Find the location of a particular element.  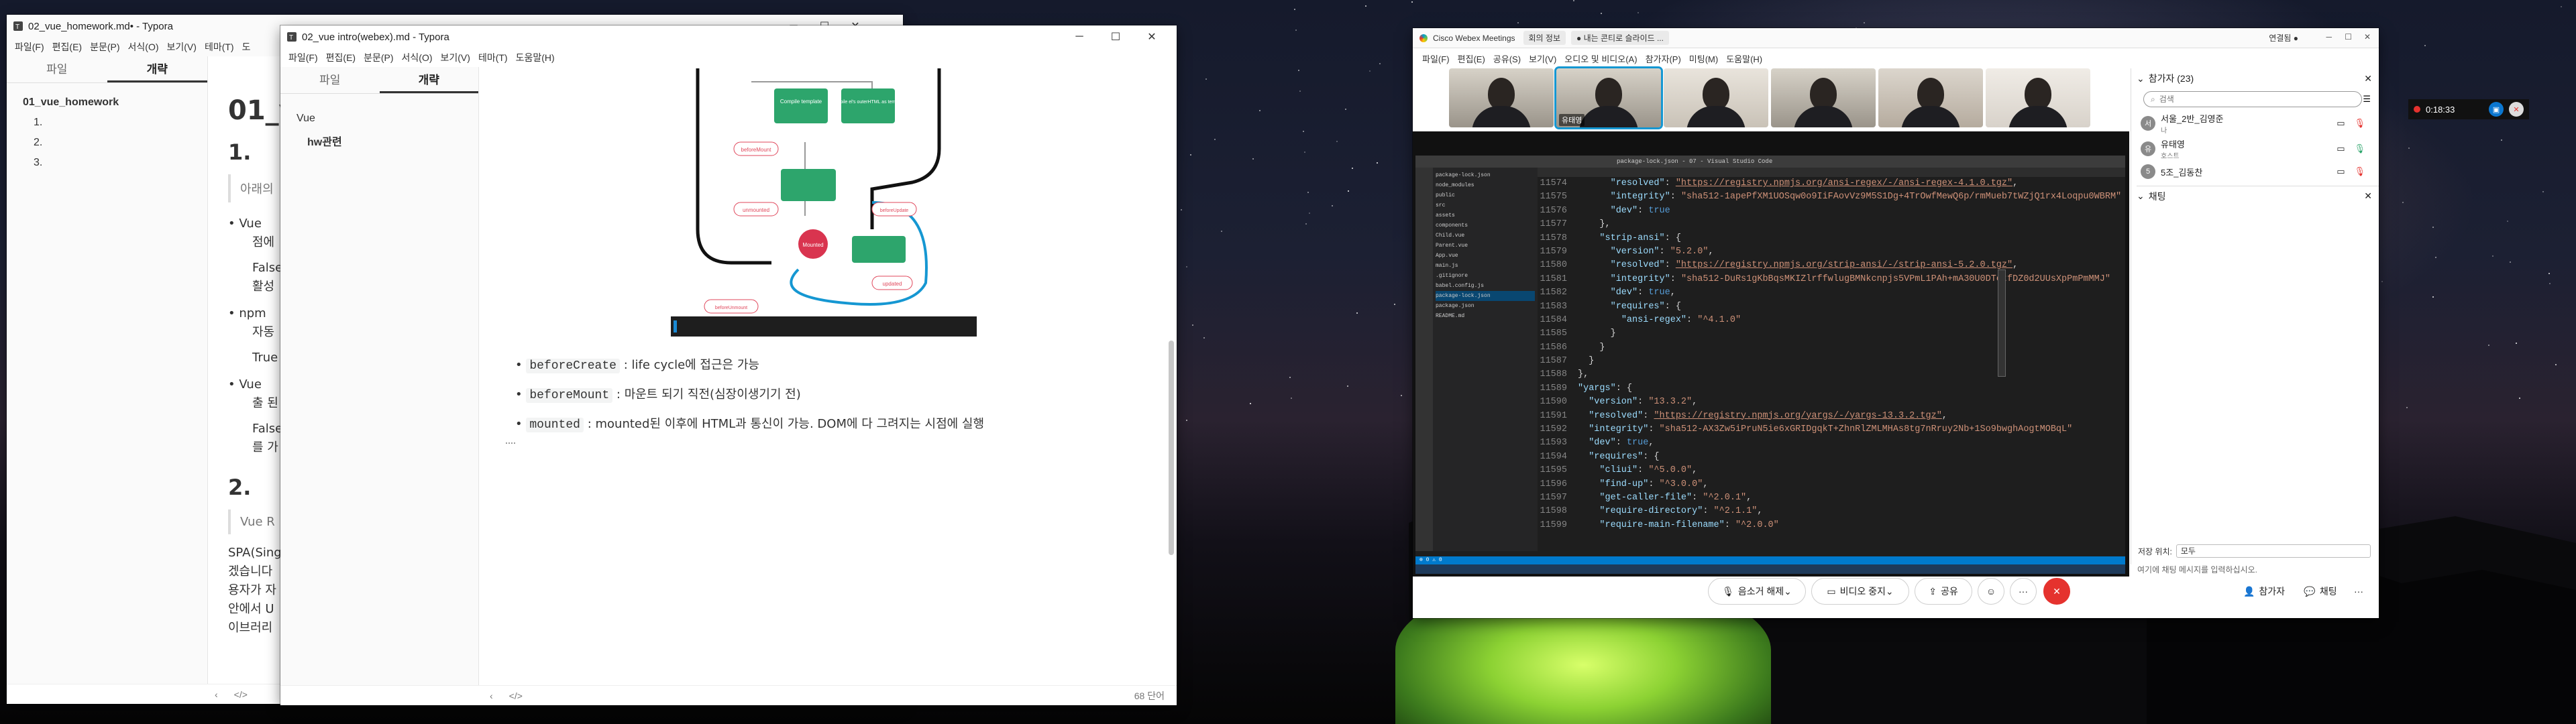

chat-recipient-select: 모두 is located at coordinates (2273, 551).